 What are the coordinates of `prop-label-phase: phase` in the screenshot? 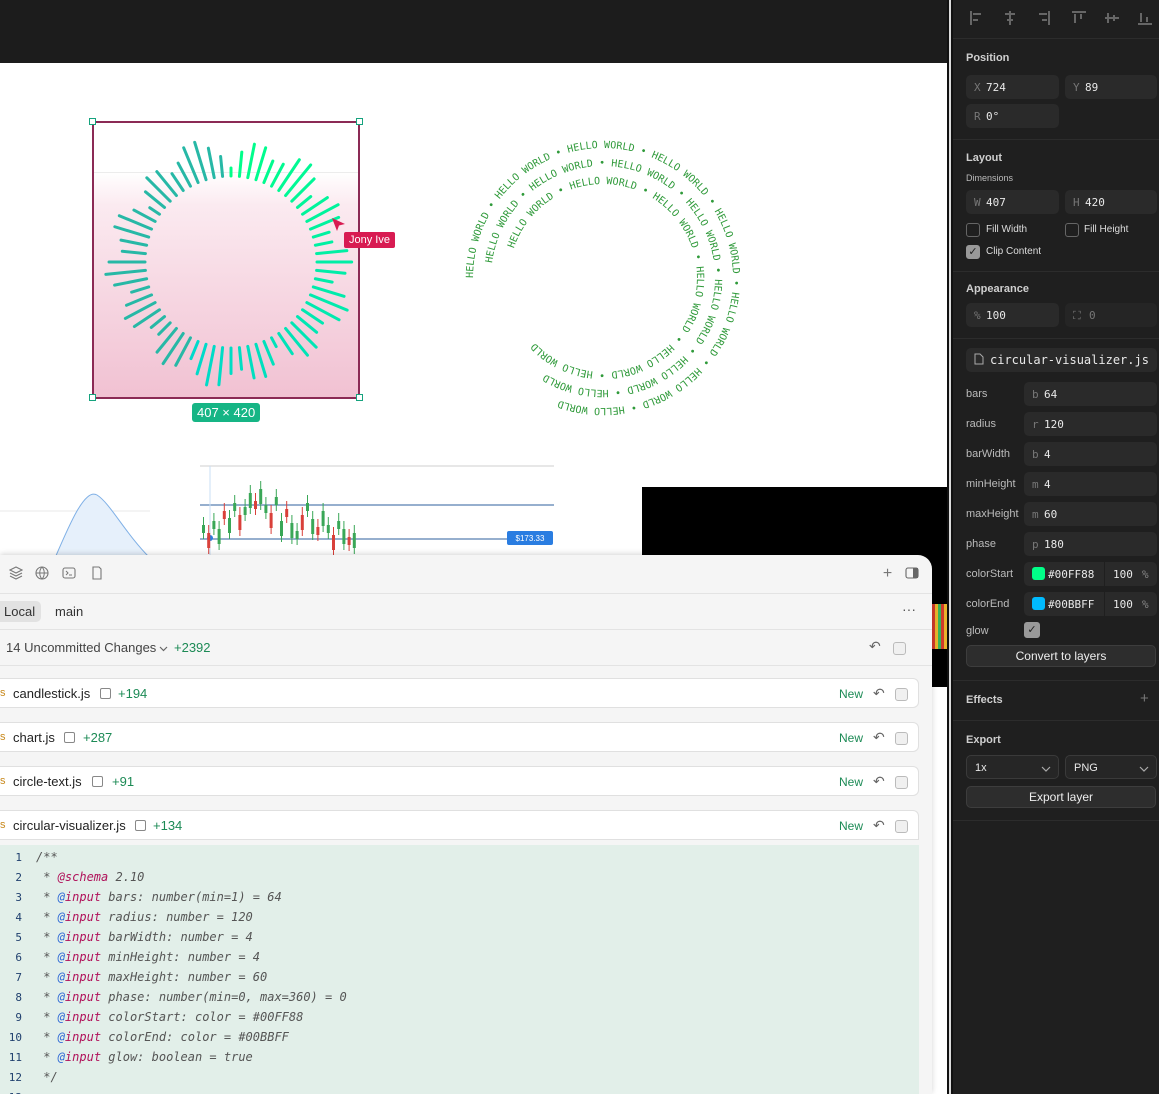 It's located at (981, 544).